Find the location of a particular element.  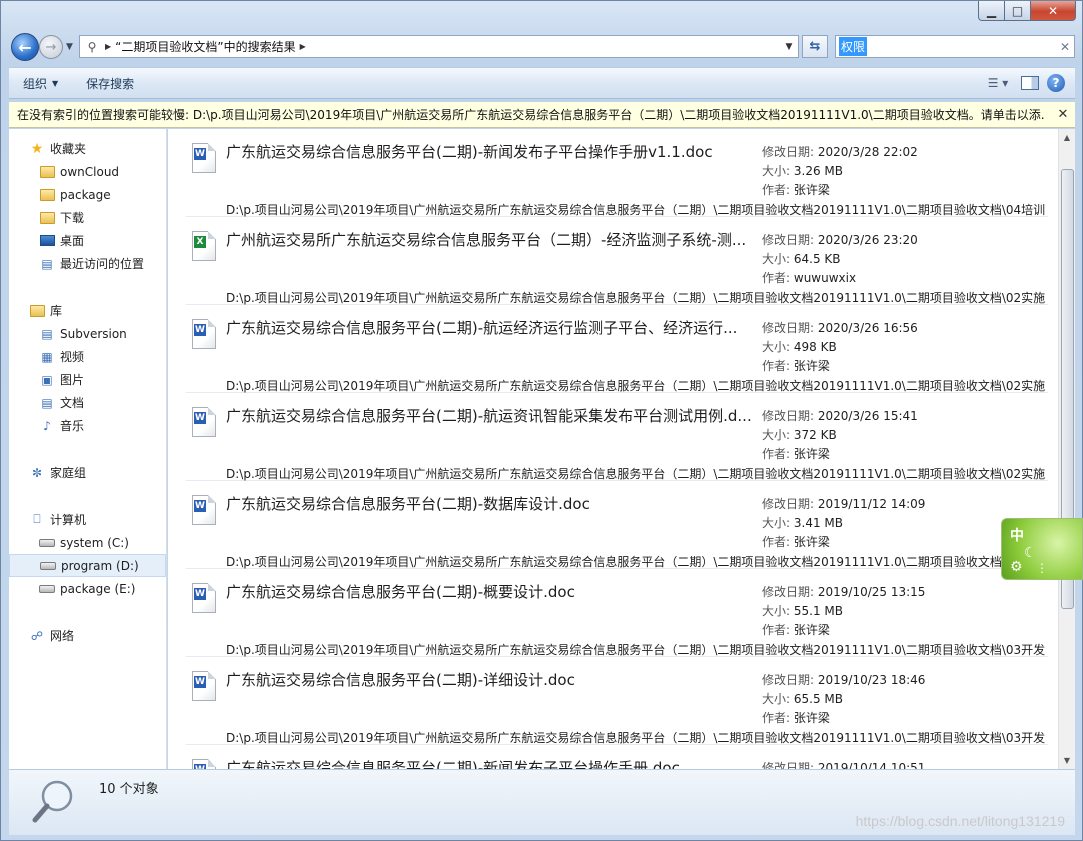

help-icon: ? is located at coordinates (1056, 83).